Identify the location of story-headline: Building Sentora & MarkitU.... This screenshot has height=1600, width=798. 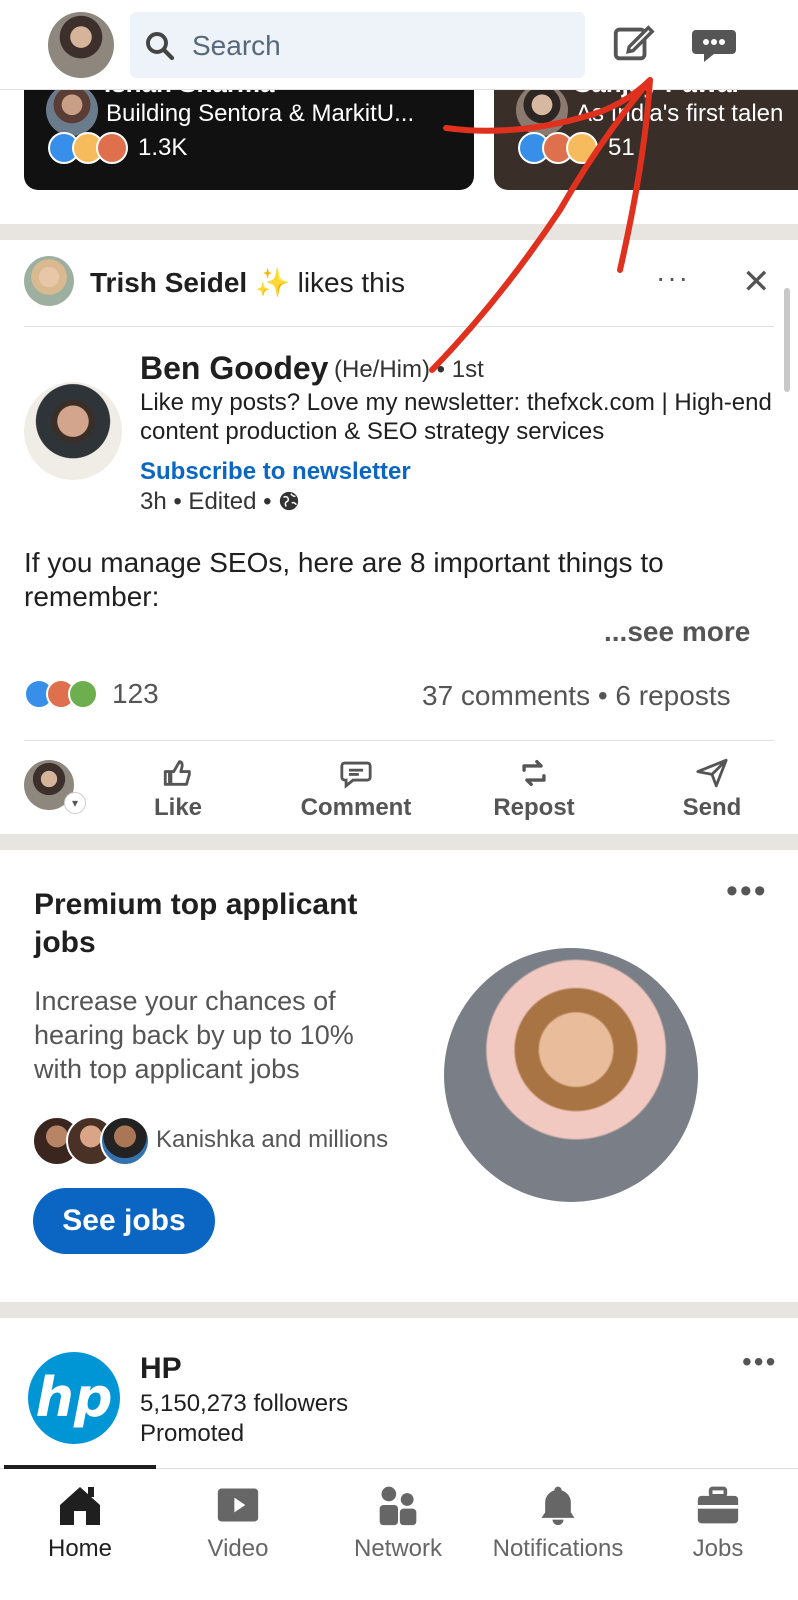
(260, 113).